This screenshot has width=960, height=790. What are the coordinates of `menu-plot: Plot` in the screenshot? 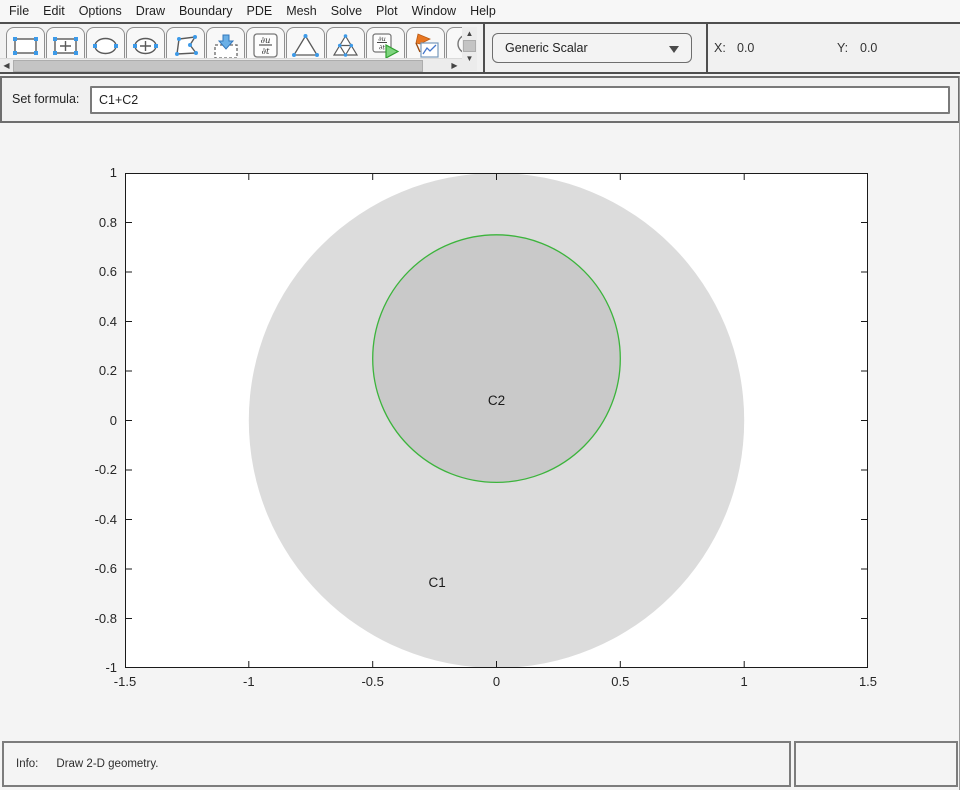 It's located at (387, 11).